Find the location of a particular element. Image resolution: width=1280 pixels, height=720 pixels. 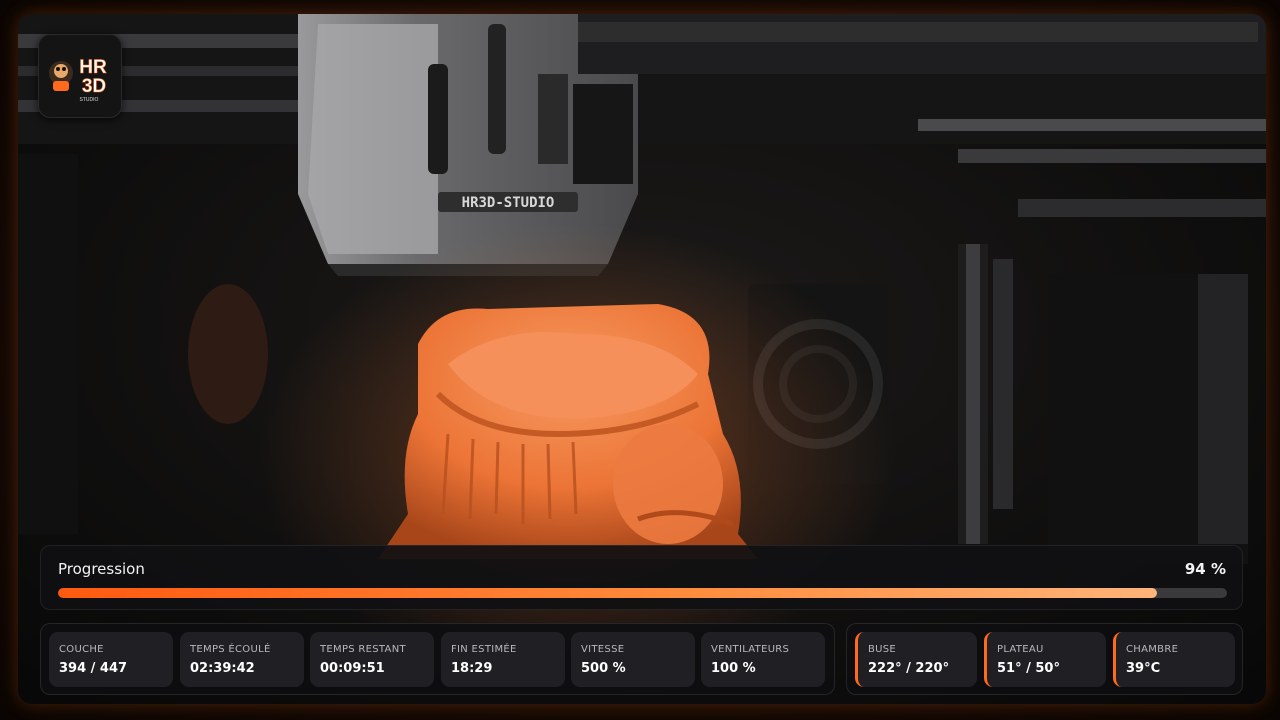

stat-card-layer: COUCHE 394 / 447 is located at coordinates (111, 659).